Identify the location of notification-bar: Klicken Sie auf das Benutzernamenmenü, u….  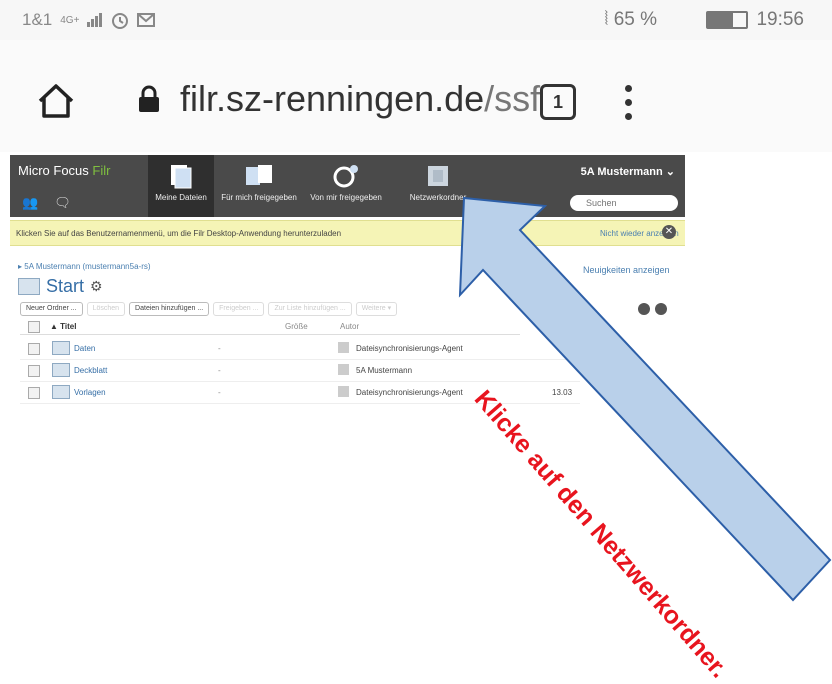
(347, 233).